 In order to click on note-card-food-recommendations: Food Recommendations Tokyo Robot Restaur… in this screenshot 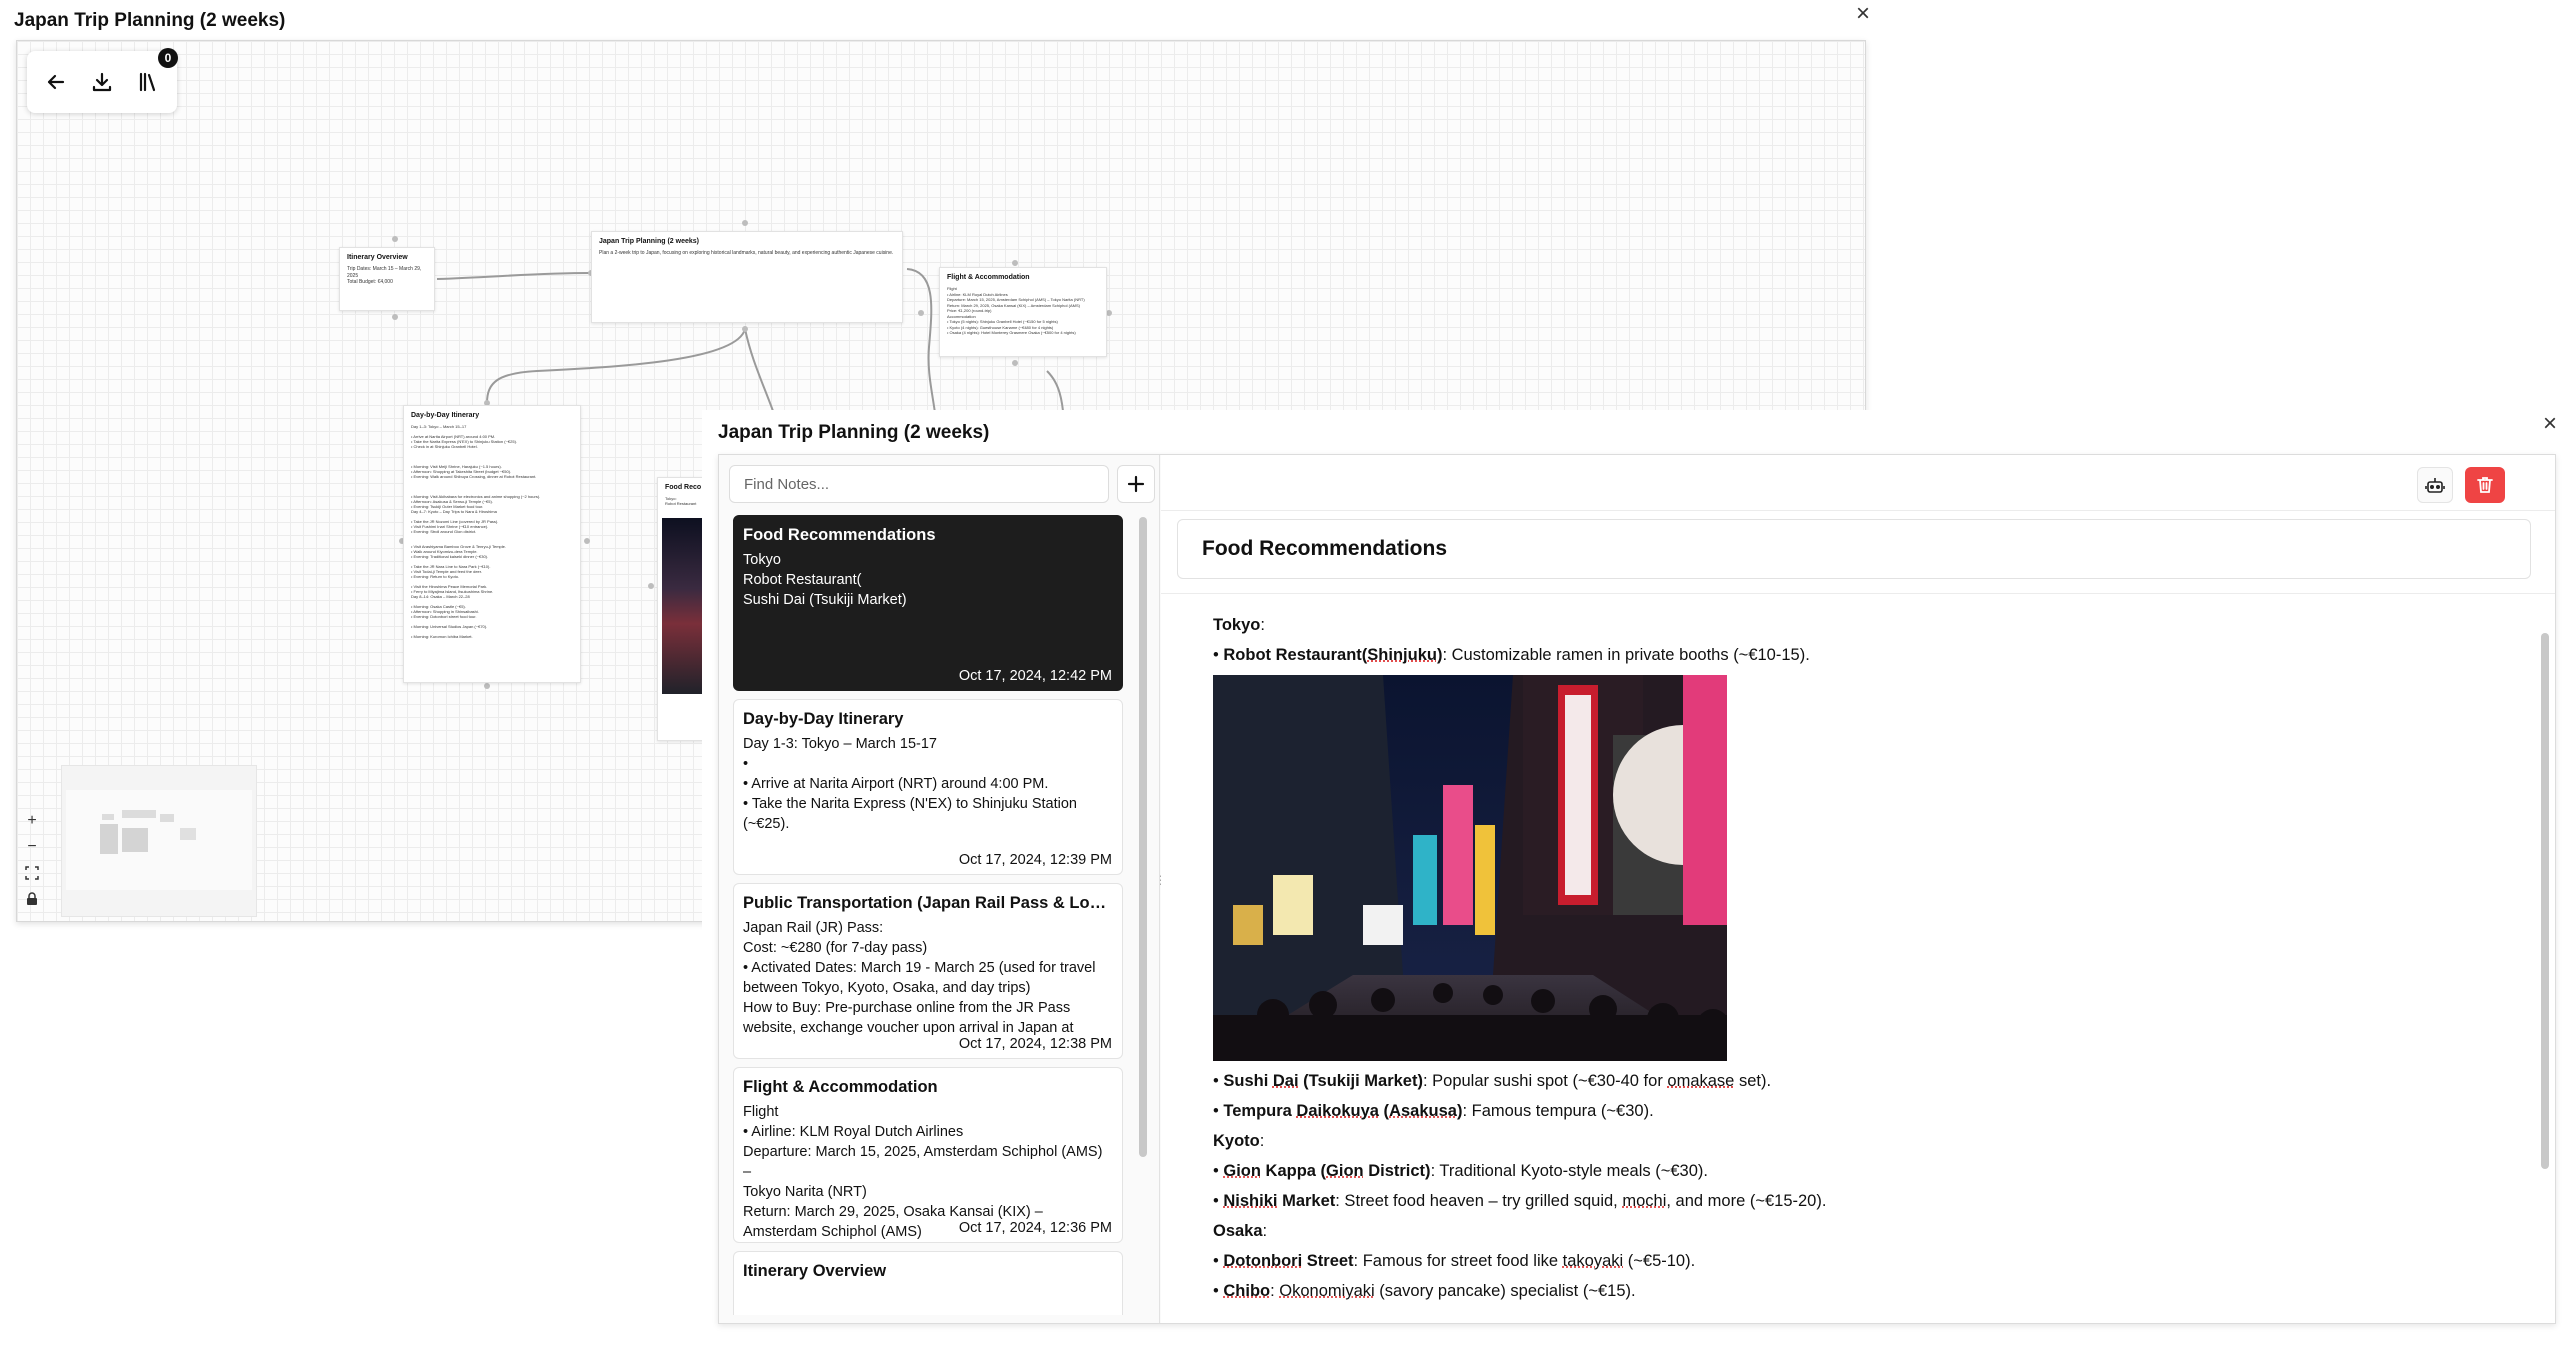, I will do `click(928, 603)`.